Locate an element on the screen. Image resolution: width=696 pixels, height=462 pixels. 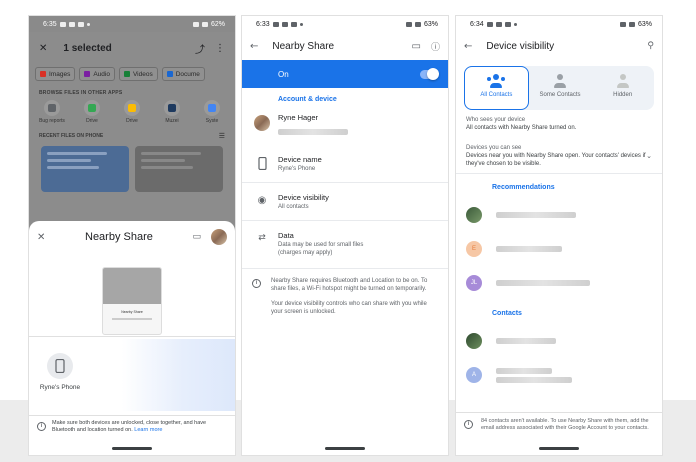
nearby-device: Ryne's Phone is located at coordinates (60, 372).